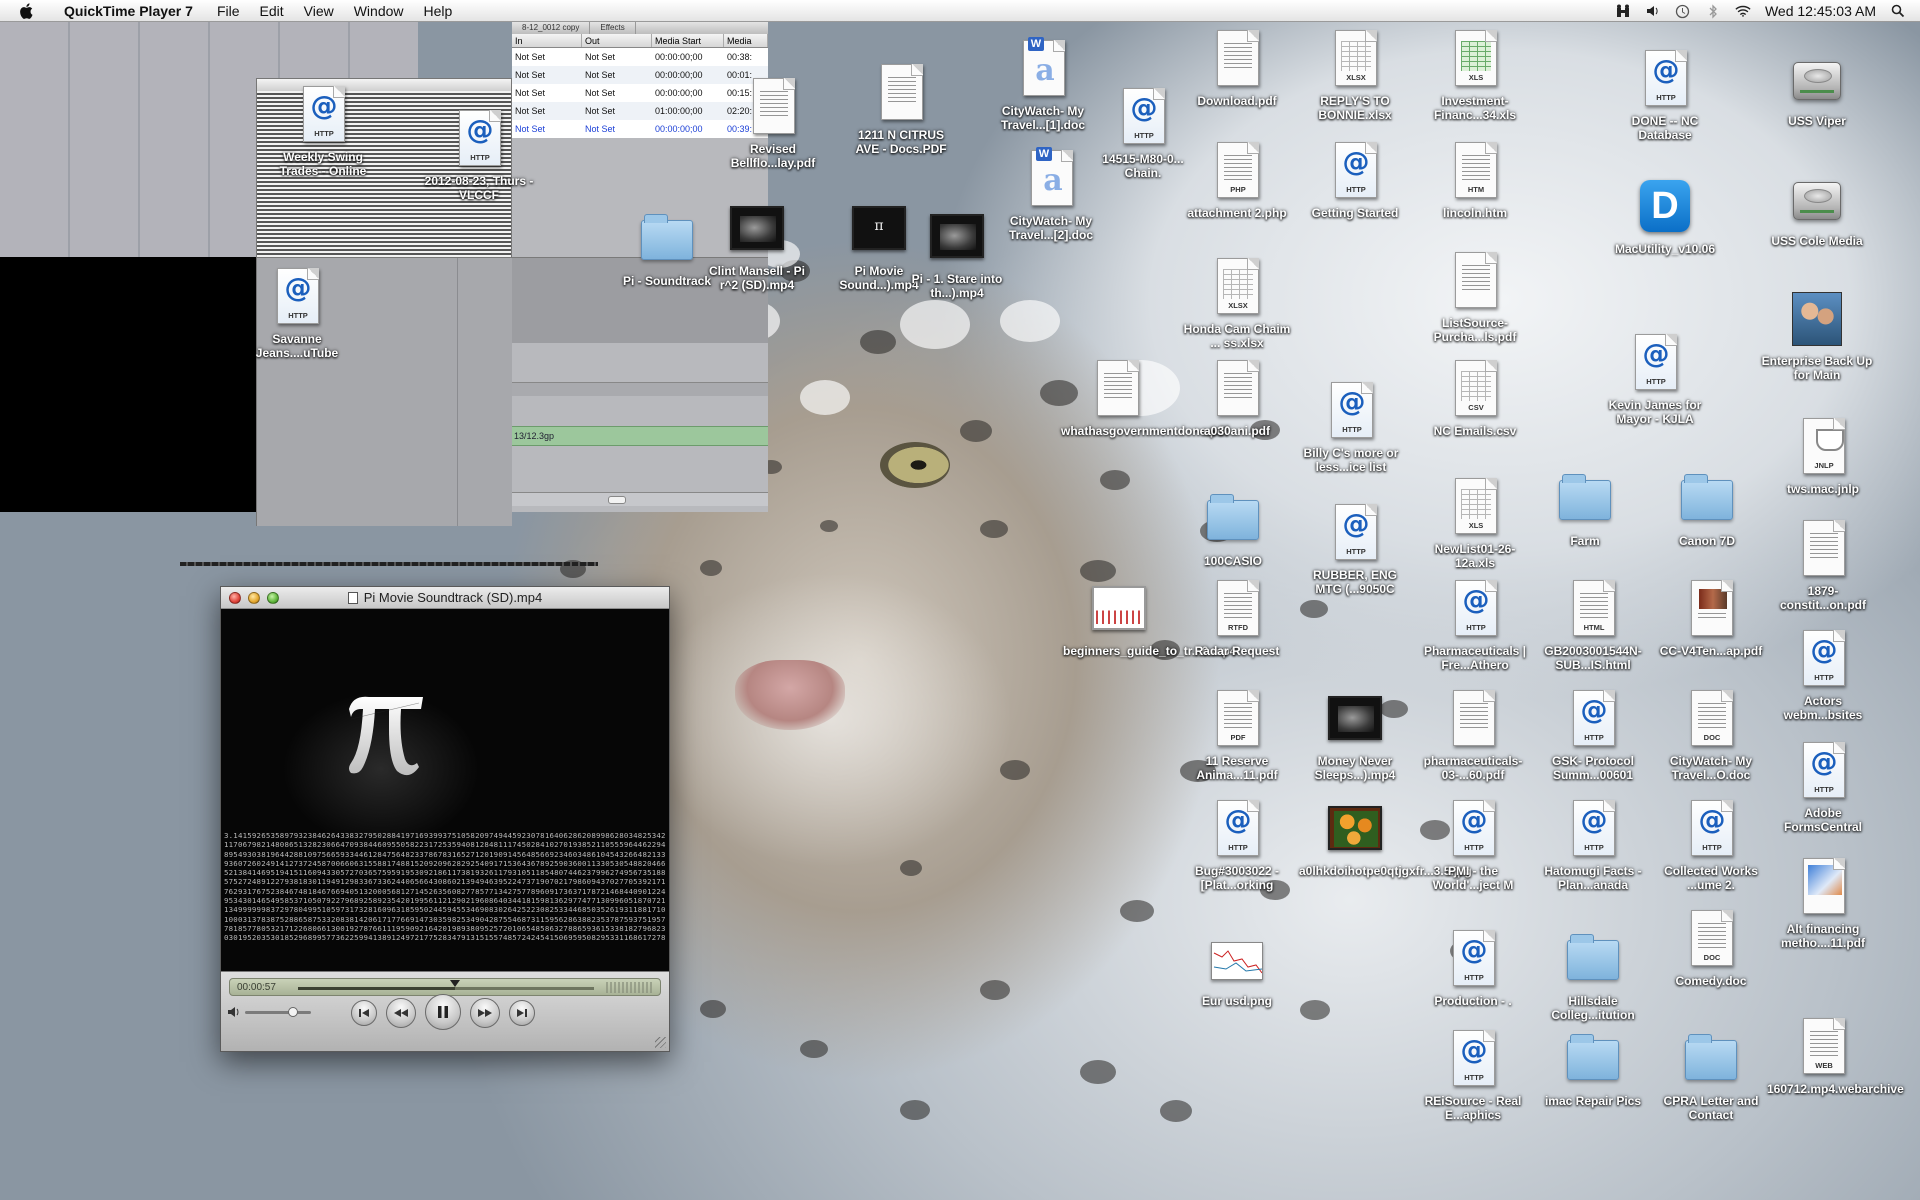 The image size is (1920, 1200). What do you see at coordinates (438, 11) in the screenshot?
I see `menu-help: Help` at bounding box center [438, 11].